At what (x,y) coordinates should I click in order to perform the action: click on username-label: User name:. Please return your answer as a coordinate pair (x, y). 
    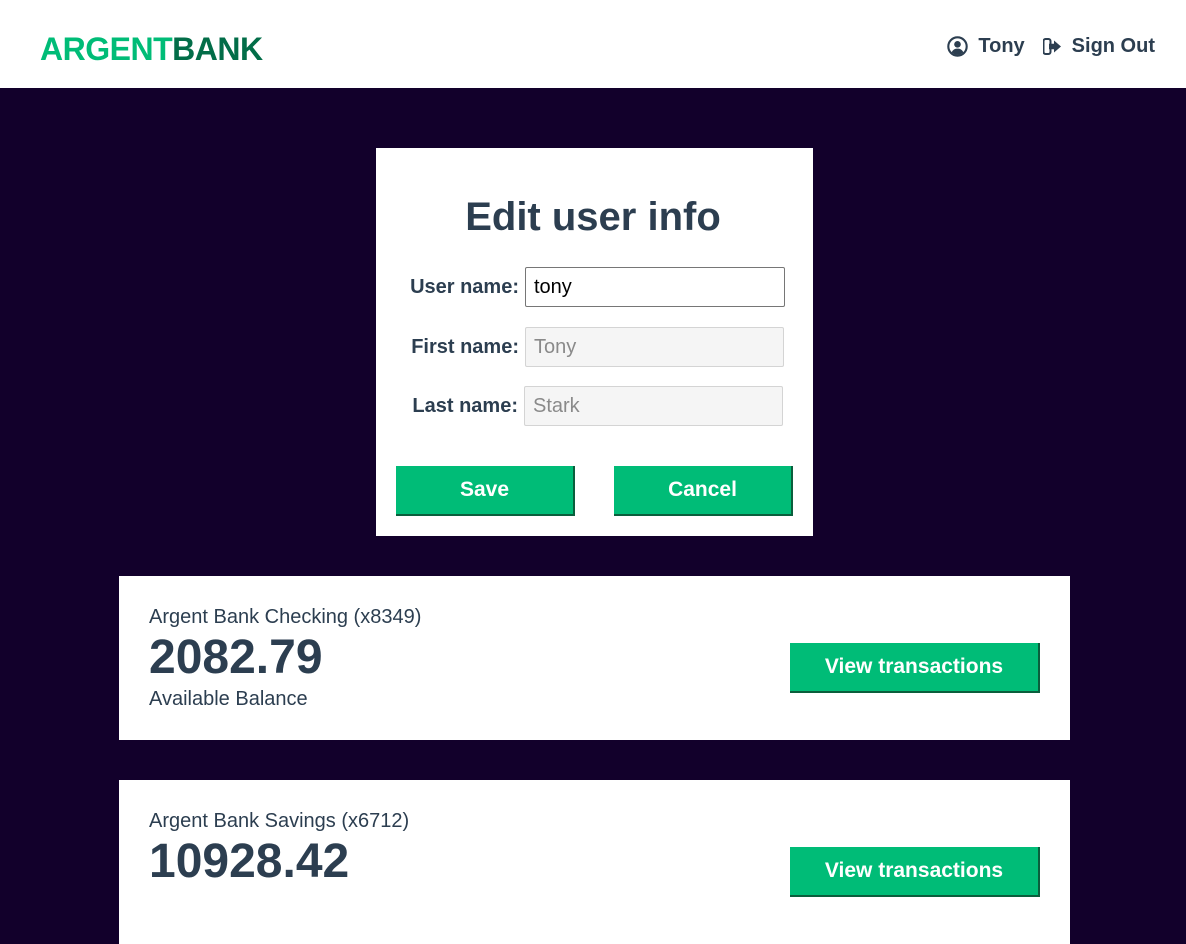
    Looking at the image, I should click on (464, 286).